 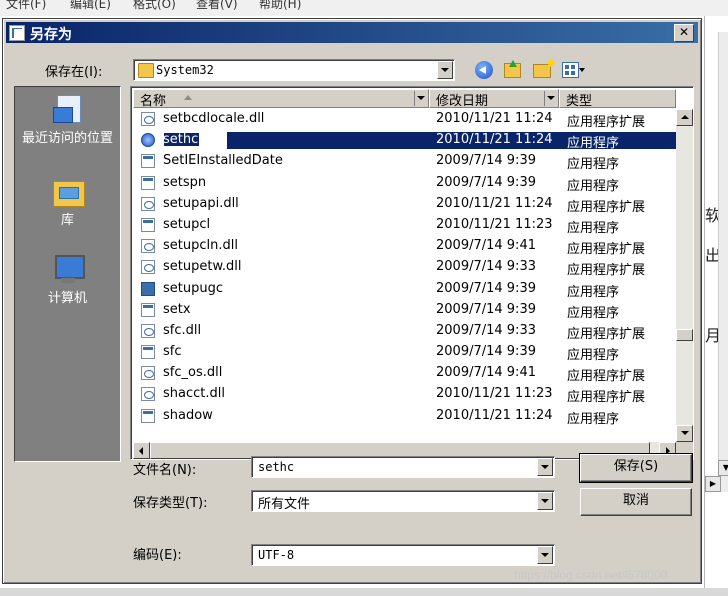 What do you see at coordinates (90, 6) in the screenshot?
I see `bg-menu-edit: 编辑(E)` at bounding box center [90, 6].